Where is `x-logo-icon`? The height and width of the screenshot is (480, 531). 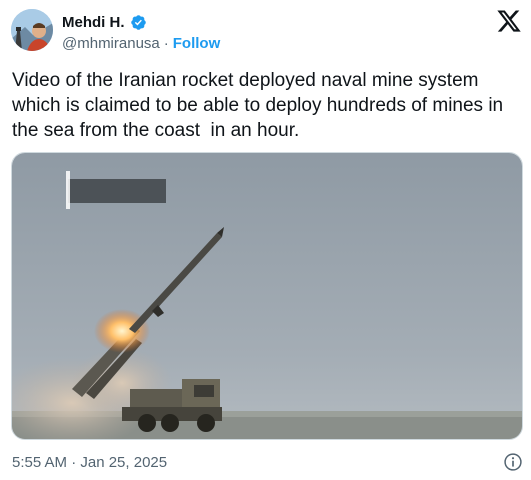 x-logo-icon is located at coordinates (509, 21).